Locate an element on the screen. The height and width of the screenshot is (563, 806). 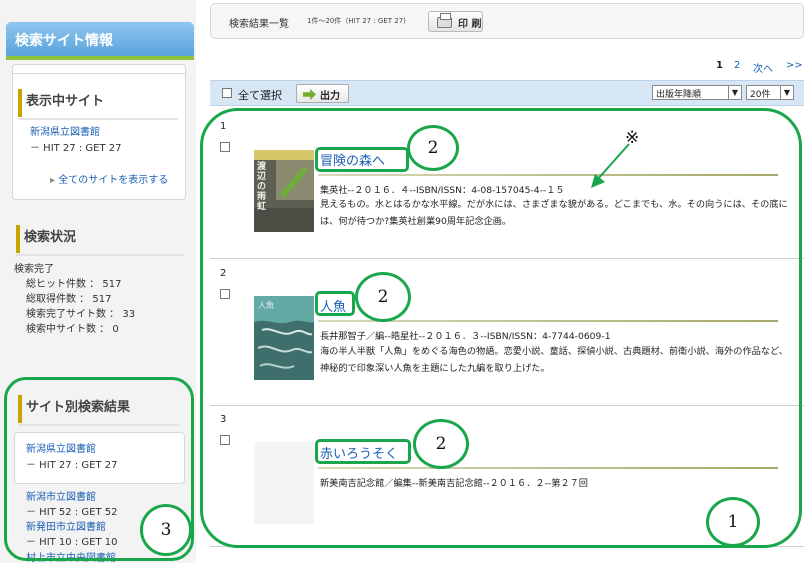
pager-last: >> is located at coordinates (794, 65).